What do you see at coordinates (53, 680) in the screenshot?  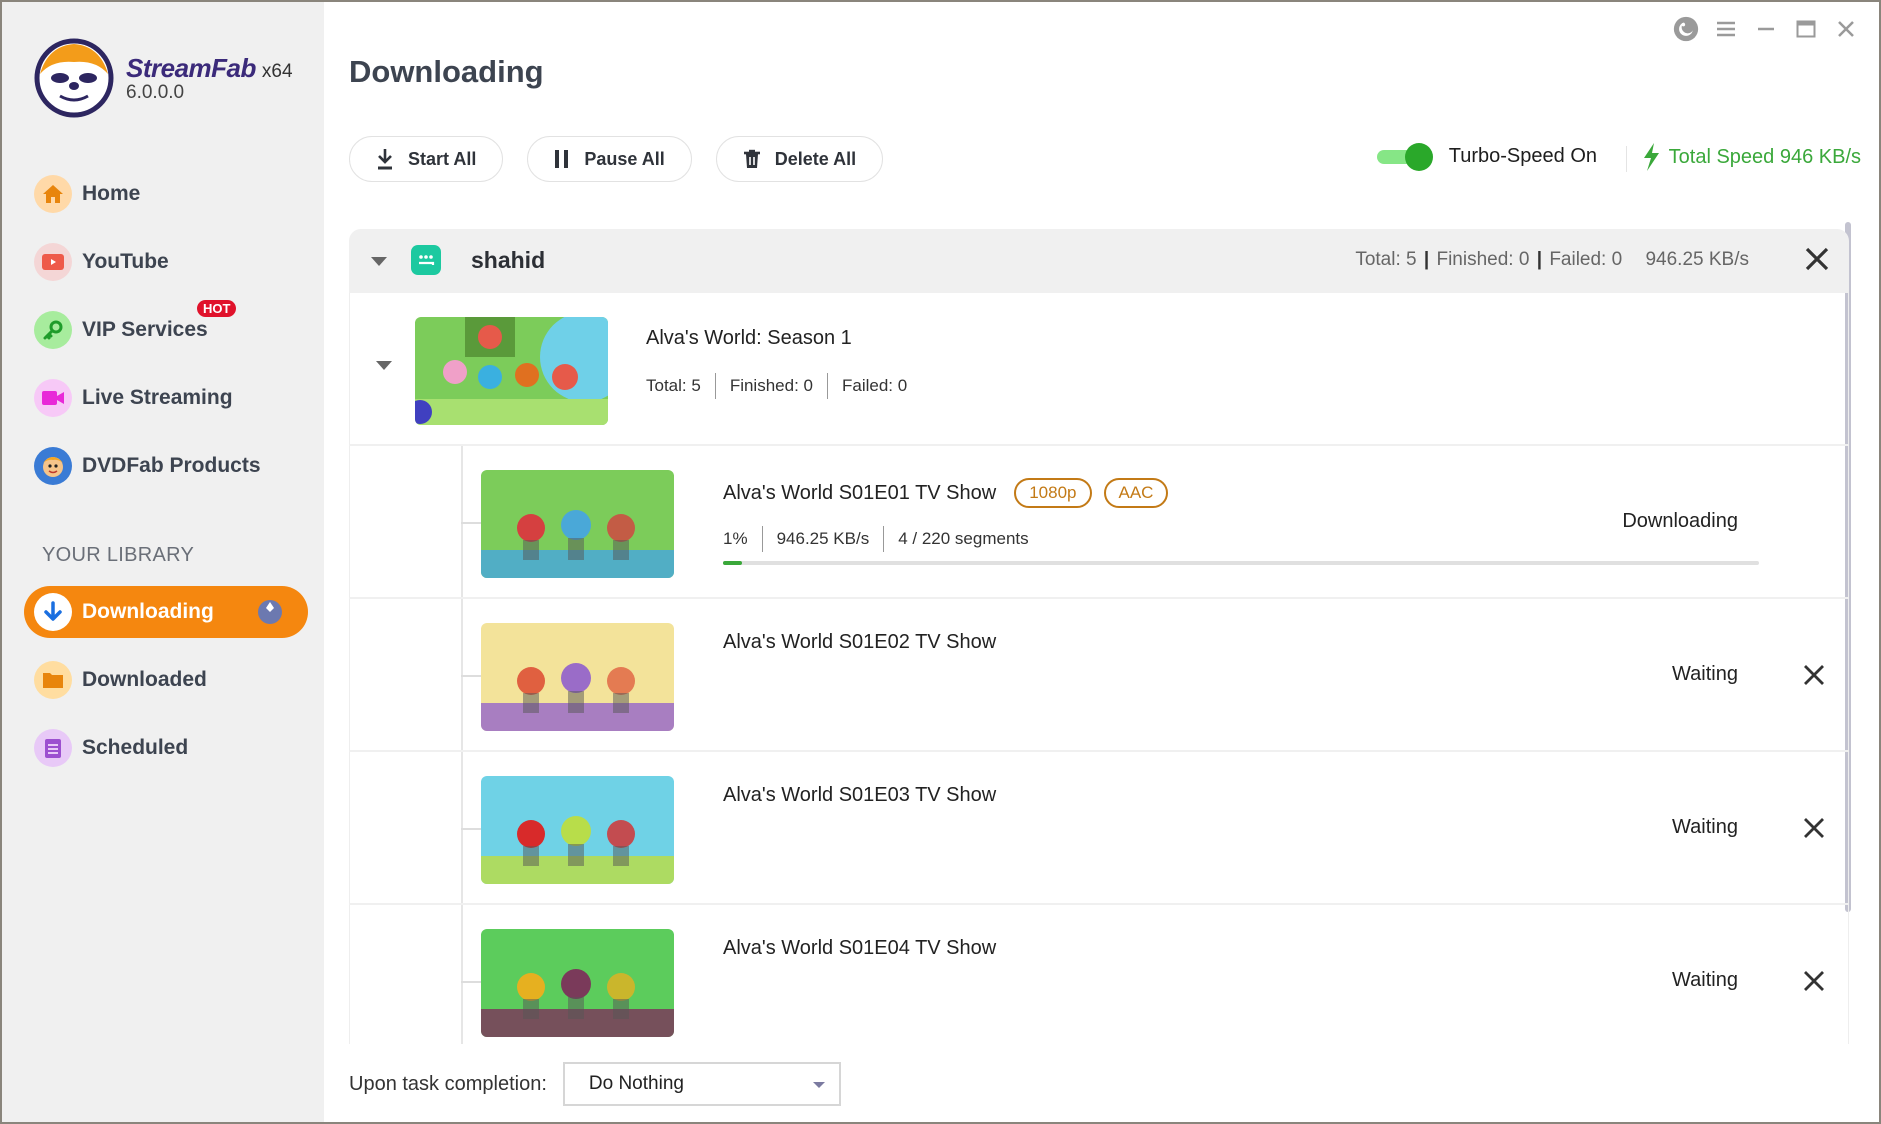 I see `folder-icon` at bounding box center [53, 680].